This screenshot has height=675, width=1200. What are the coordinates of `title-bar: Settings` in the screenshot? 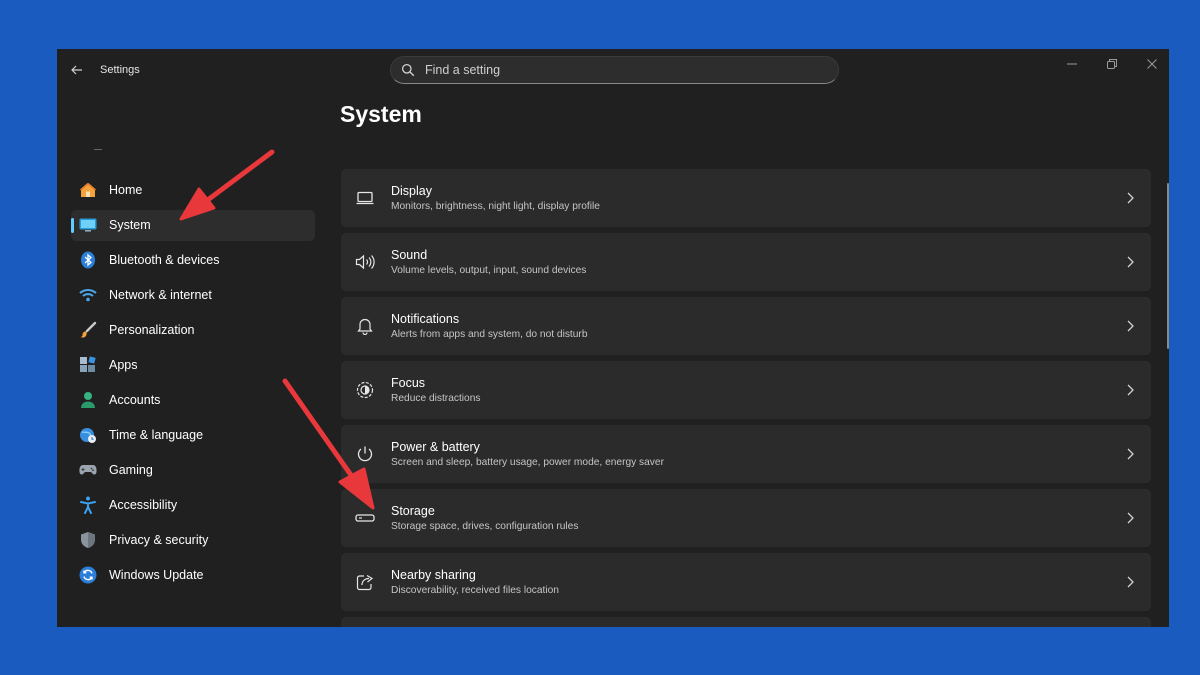 It's located at (613, 70).